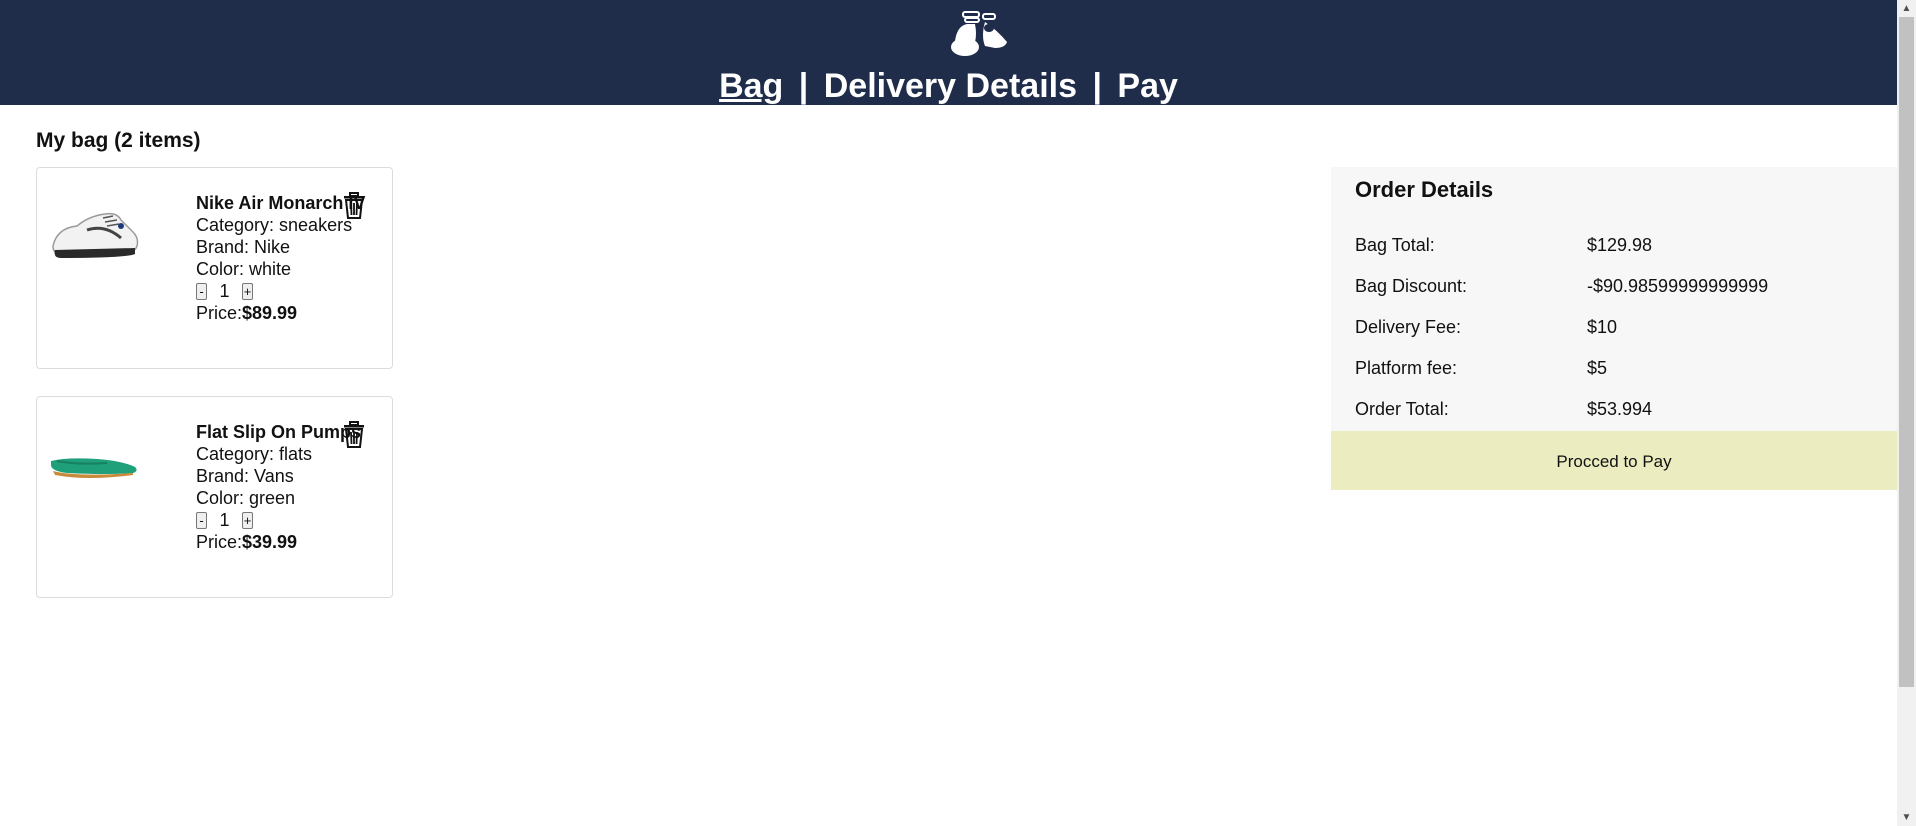 Image resolution: width=1916 pixels, height=826 pixels. I want to click on row-label: Bag Discount:, so click(1411, 286).